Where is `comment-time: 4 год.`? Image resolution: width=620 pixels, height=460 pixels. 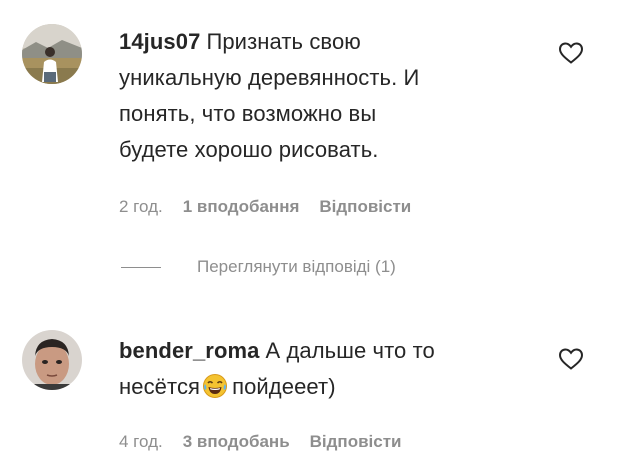
comment-time: 4 год. is located at coordinates (141, 441).